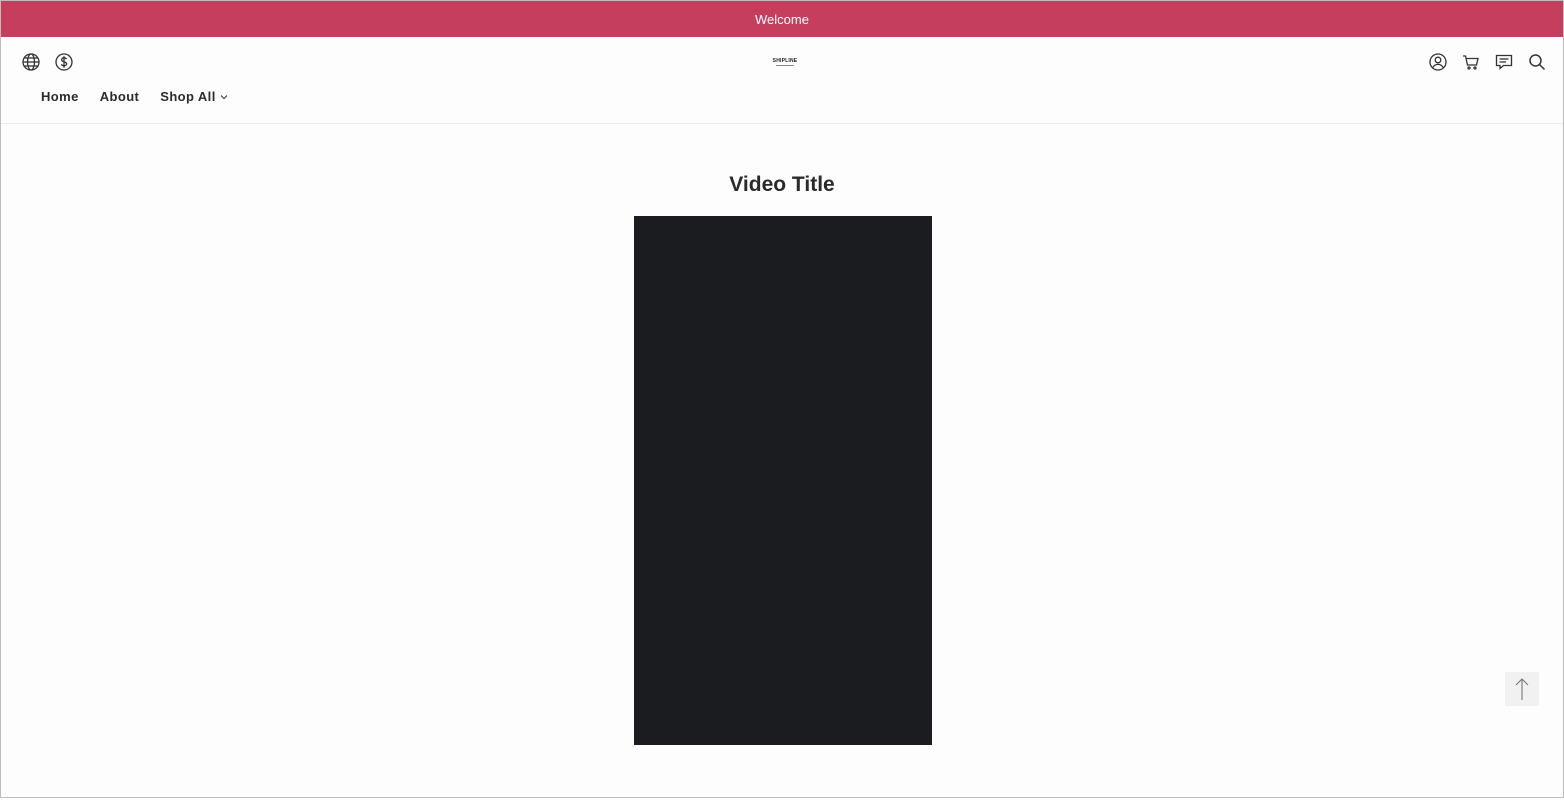 This screenshot has width=1564, height=800. What do you see at coordinates (782, 80) in the screenshot?
I see `site-header: SHIPLINE Home About Shop All` at bounding box center [782, 80].